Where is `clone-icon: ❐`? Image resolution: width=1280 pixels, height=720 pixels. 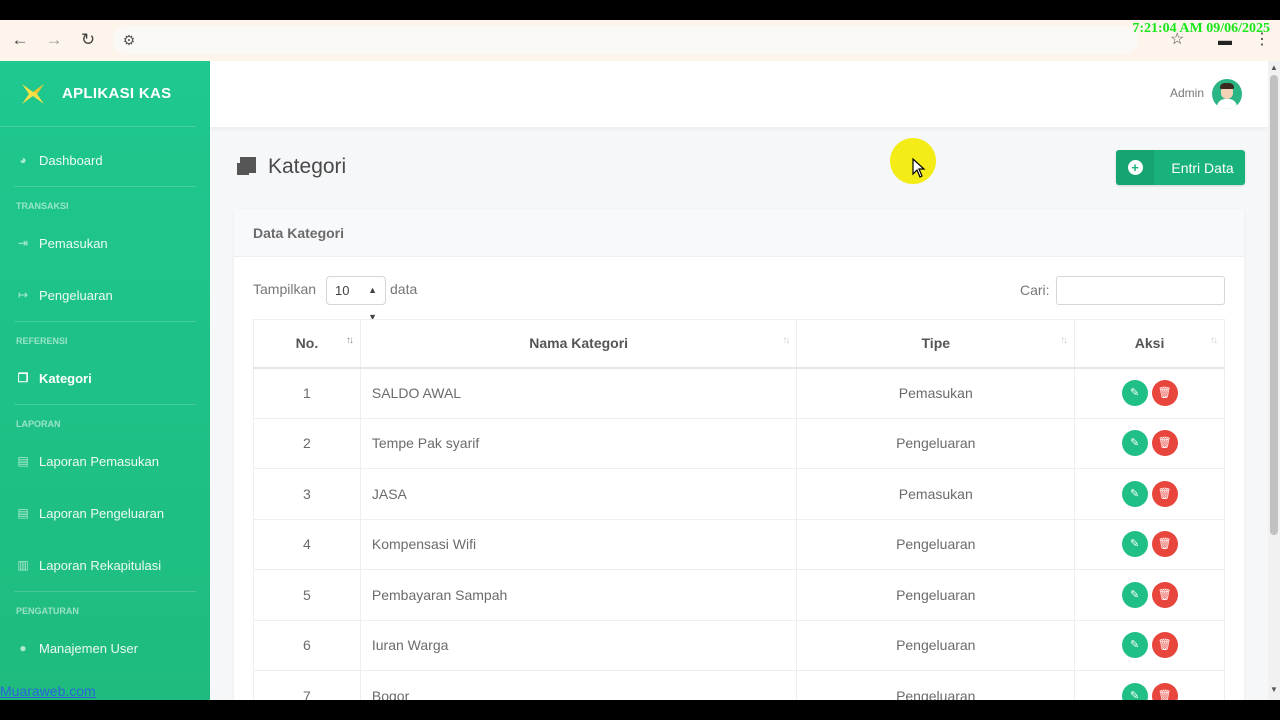
clone-icon: ❐ is located at coordinates (23, 378).